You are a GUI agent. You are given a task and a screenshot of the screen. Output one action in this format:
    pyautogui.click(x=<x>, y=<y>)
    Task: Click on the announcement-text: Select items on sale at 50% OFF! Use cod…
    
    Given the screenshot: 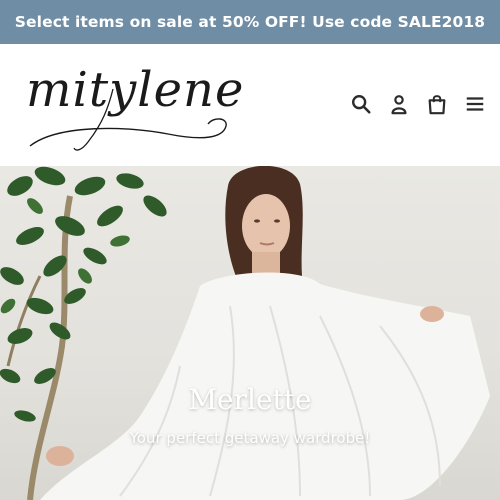 What is the action you would take?
    pyautogui.click(x=250, y=22)
    